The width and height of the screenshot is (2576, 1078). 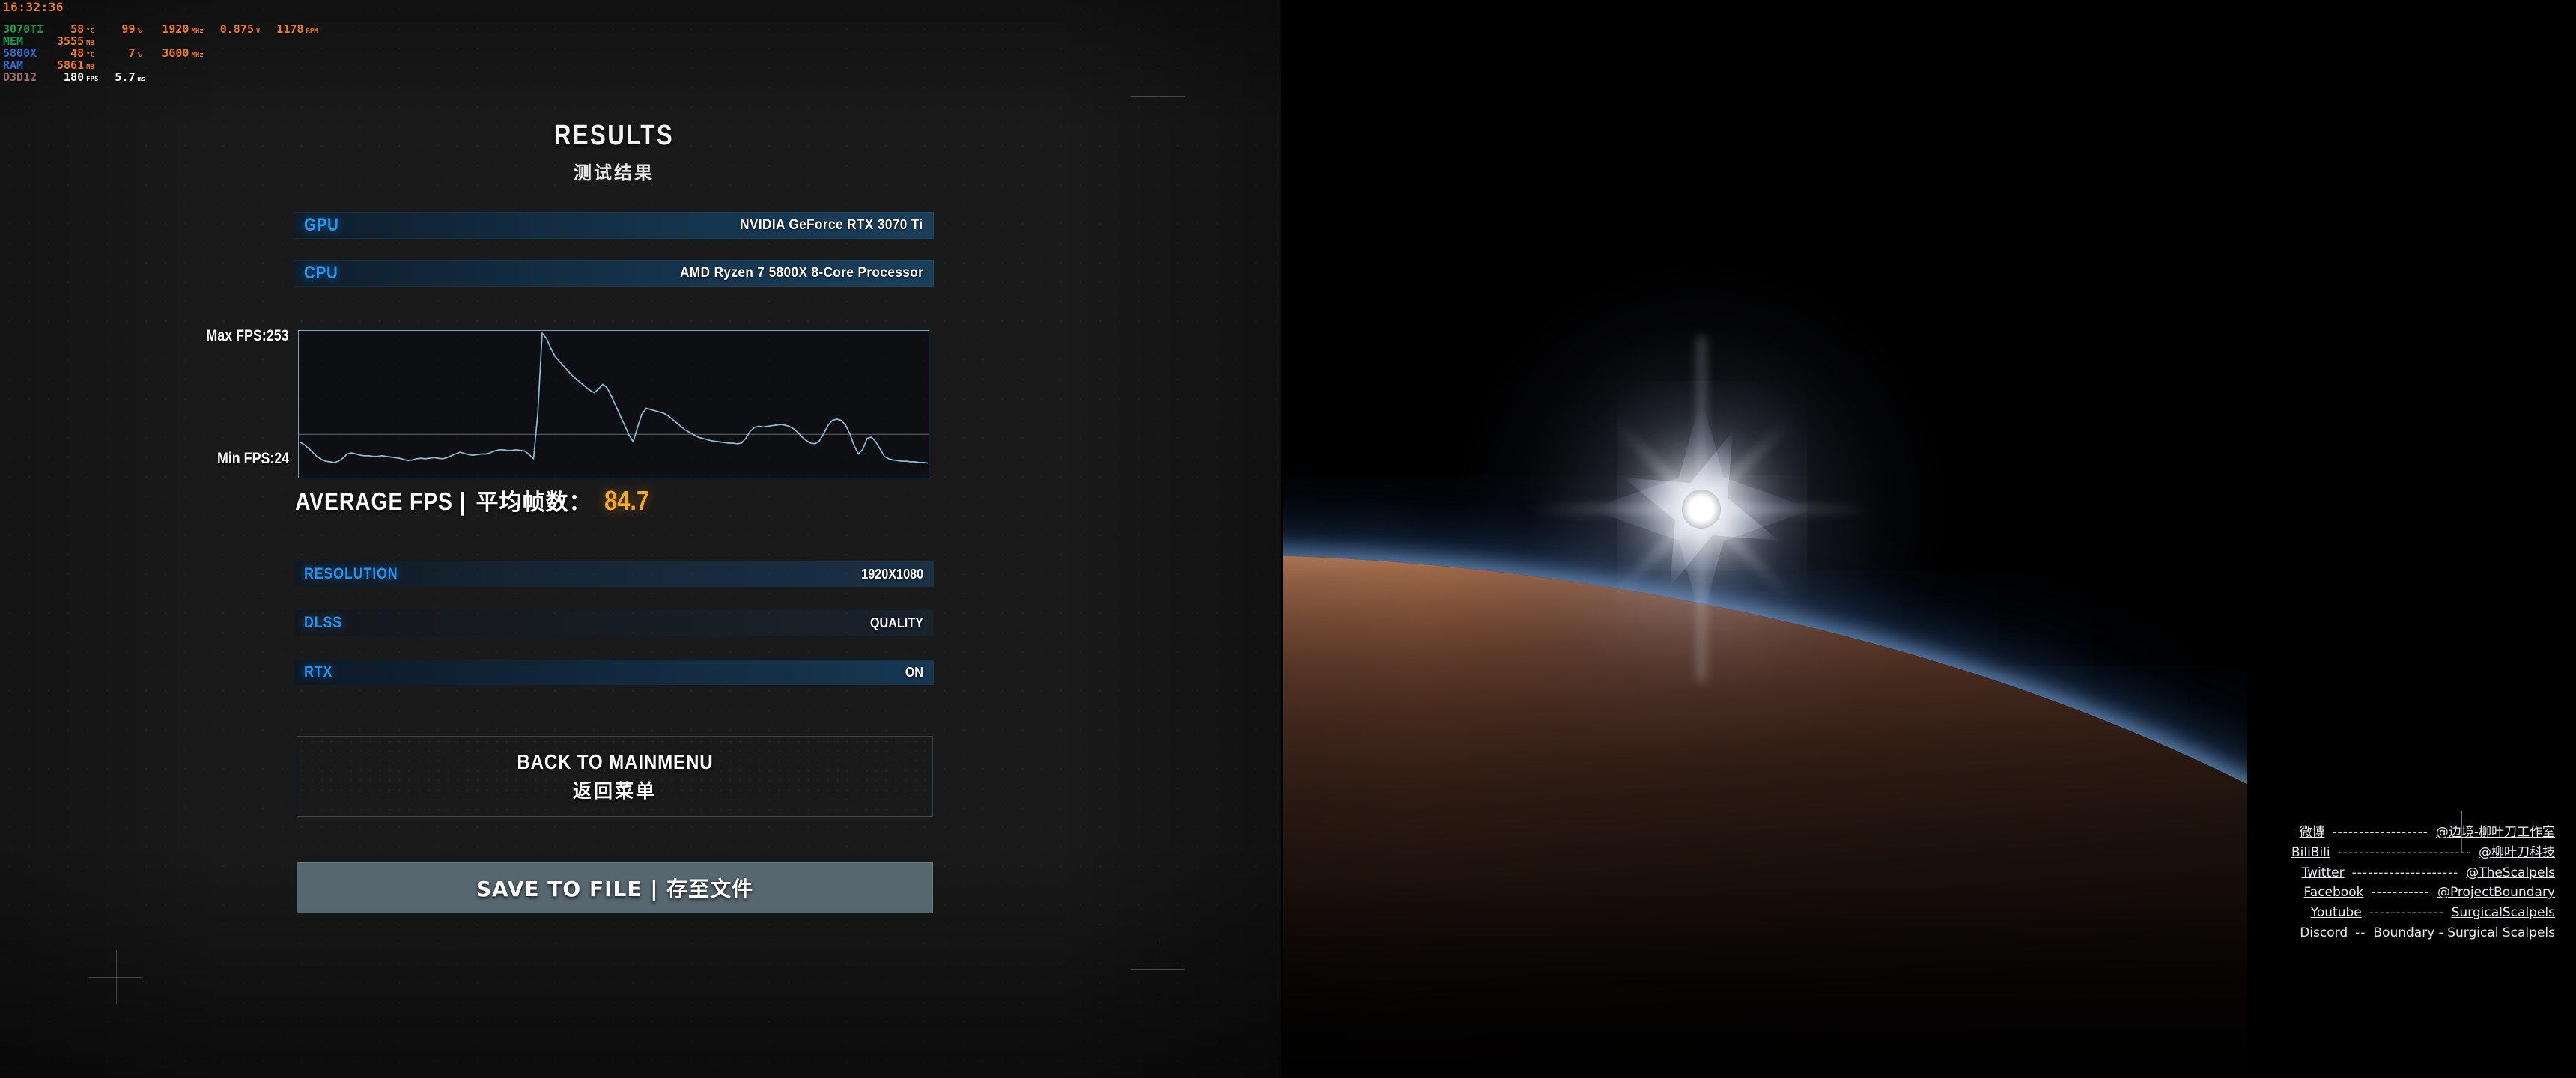 What do you see at coordinates (351, 573) in the screenshot?
I see `setting-label-resolution: RESOLUTION` at bounding box center [351, 573].